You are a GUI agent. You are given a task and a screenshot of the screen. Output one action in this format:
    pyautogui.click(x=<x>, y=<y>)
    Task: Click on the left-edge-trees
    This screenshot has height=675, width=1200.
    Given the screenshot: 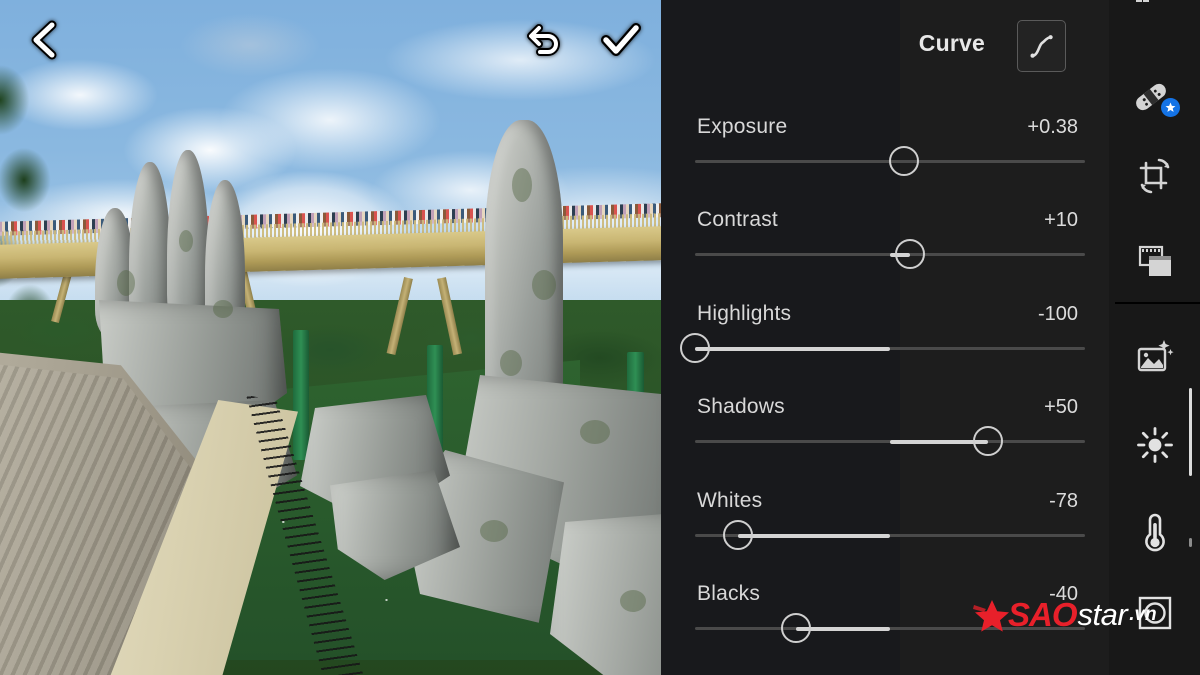 What is the action you would take?
    pyautogui.click(x=40, y=190)
    